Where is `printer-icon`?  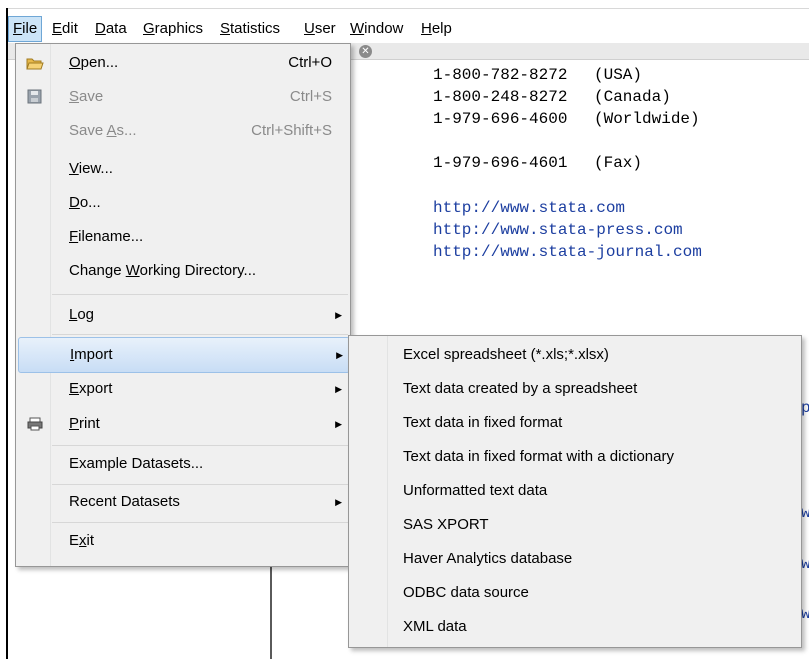 printer-icon is located at coordinates (35, 424).